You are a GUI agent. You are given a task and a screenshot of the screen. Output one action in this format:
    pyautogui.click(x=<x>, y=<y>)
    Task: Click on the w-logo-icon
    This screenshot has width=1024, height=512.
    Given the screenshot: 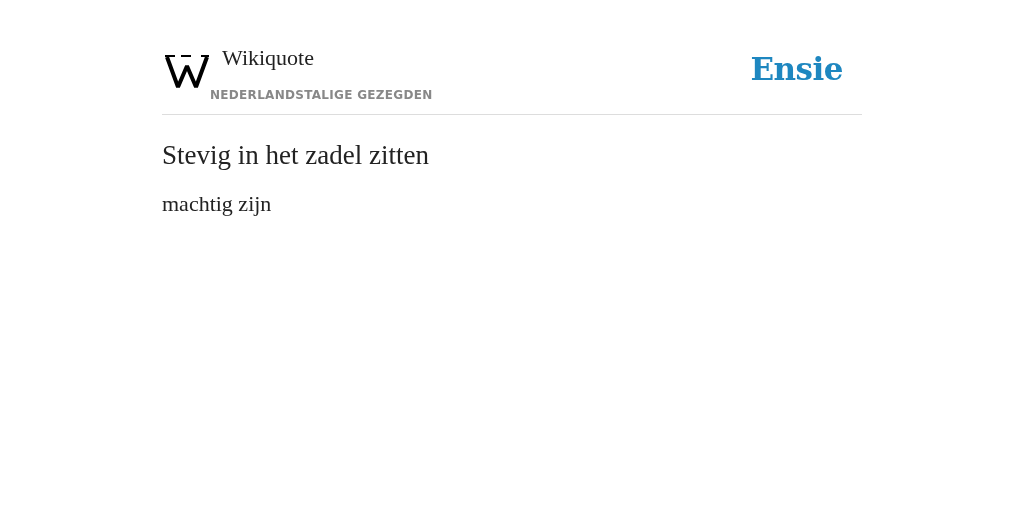 What is the action you would take?
    pyautogui.click(x=187, y=72)
    